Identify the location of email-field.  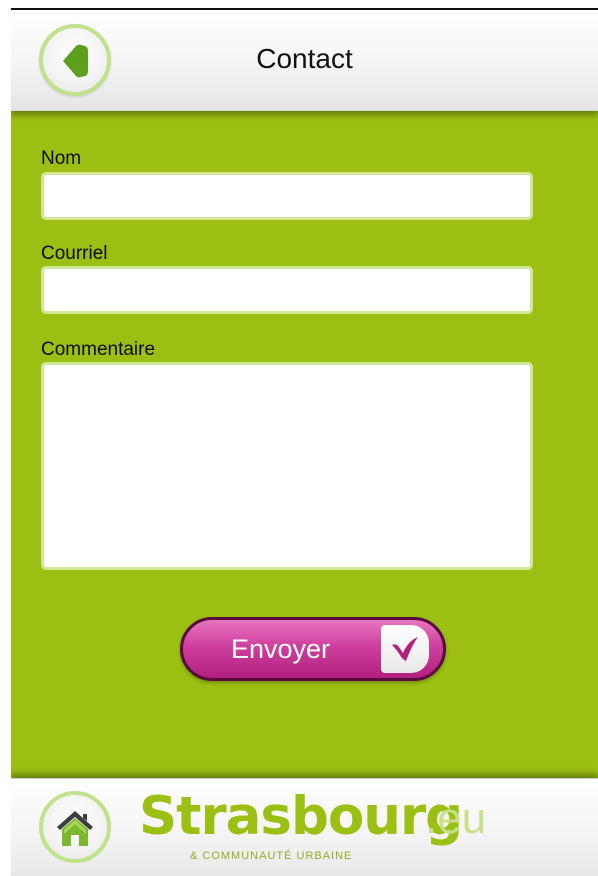
(287, 290).